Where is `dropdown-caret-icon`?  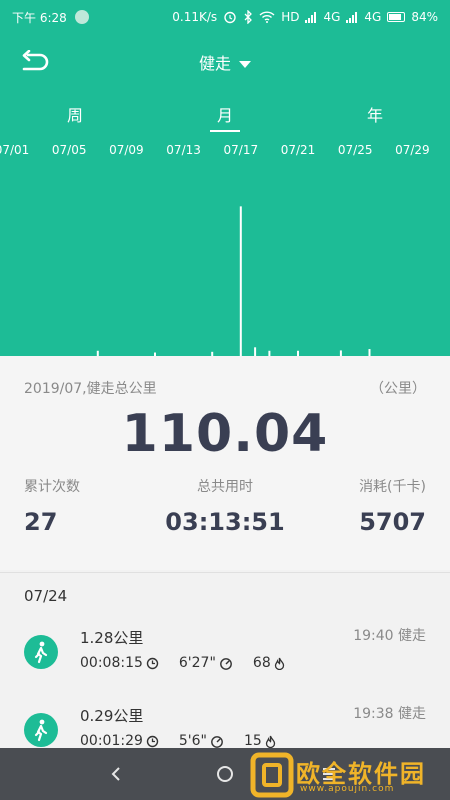
dropdown-caret-icon is located at coordinates (245, 64).